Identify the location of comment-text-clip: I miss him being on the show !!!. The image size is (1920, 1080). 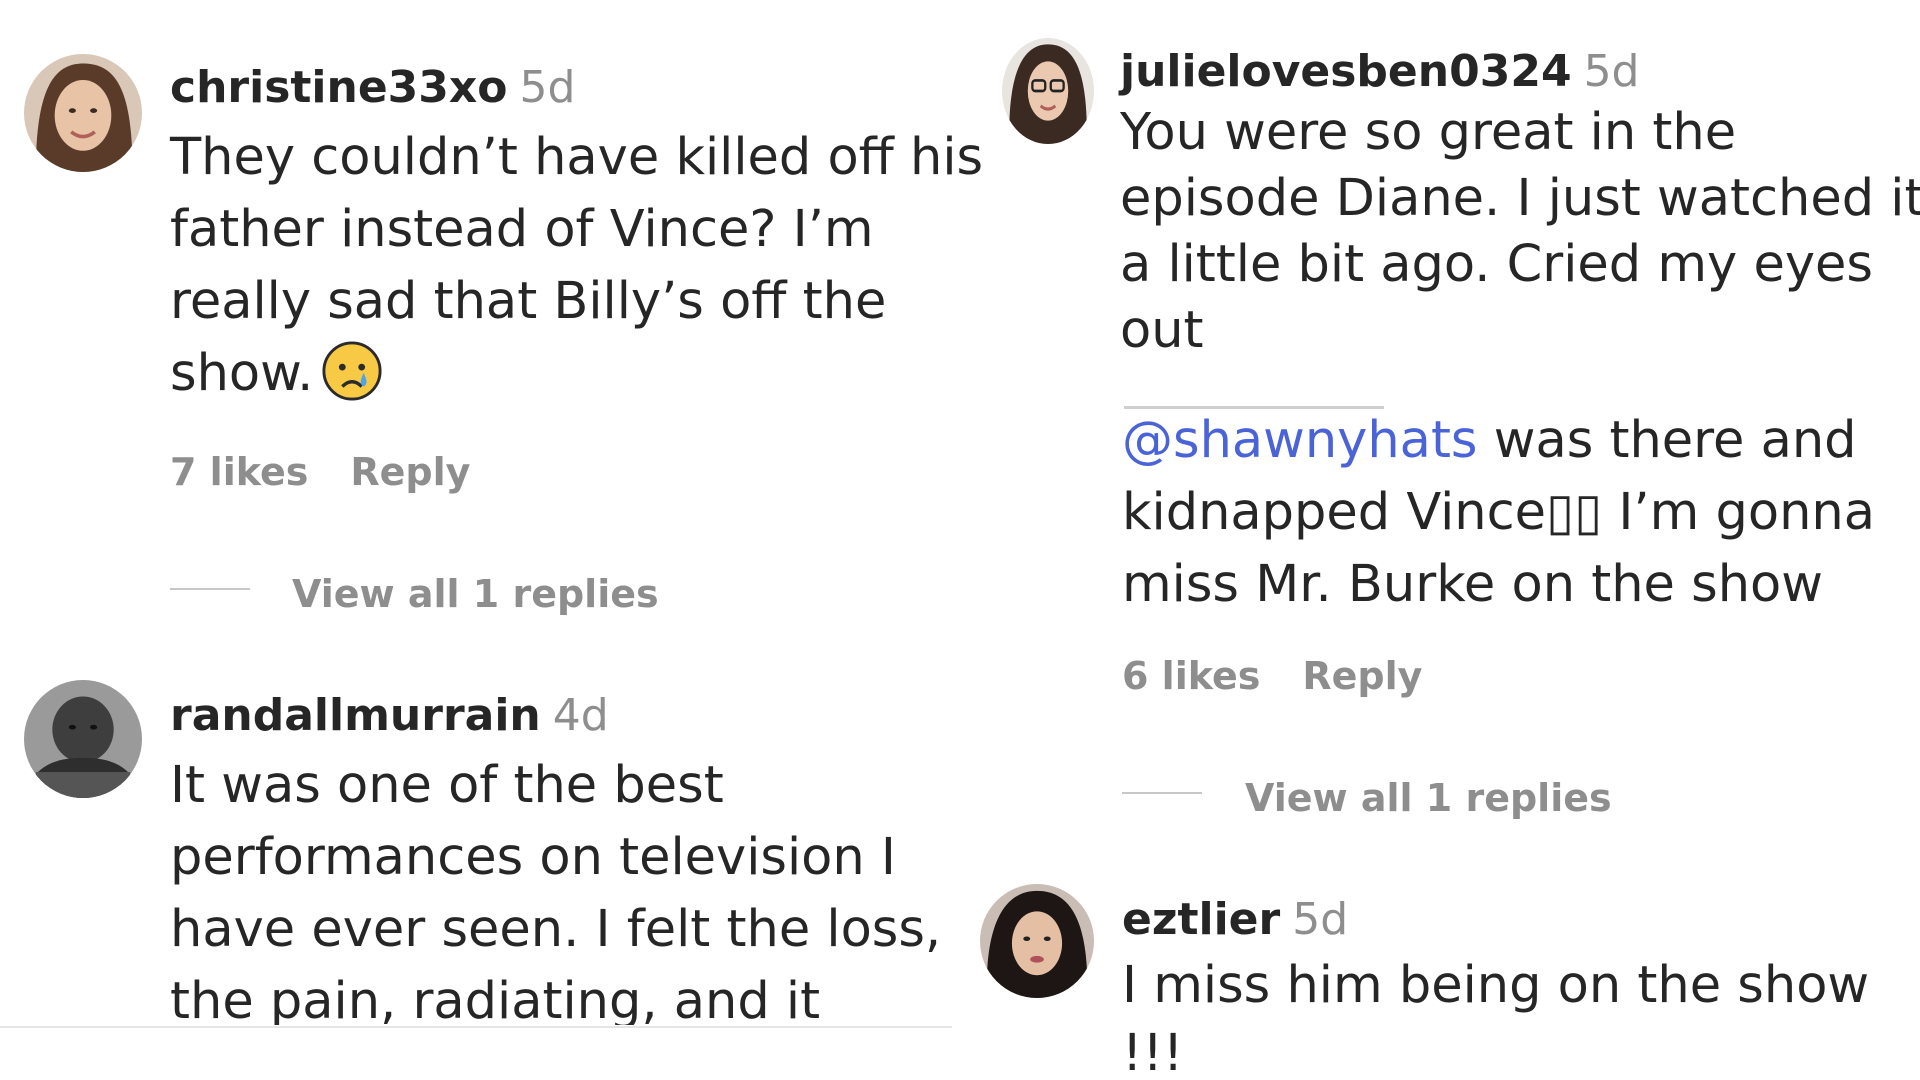
(1512, 1016).